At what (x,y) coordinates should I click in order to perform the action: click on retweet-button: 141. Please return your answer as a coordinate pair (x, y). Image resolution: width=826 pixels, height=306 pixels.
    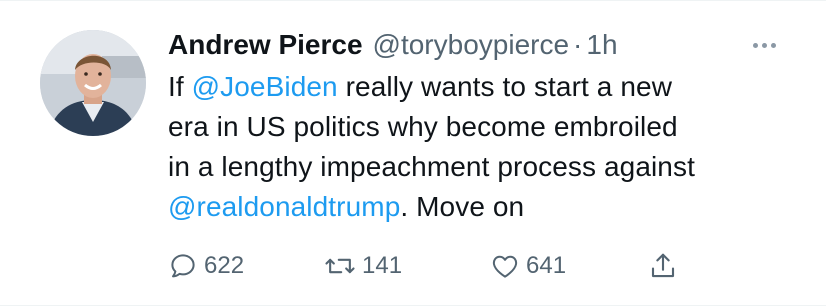
    Looking at the image, I should click on (363, 266).